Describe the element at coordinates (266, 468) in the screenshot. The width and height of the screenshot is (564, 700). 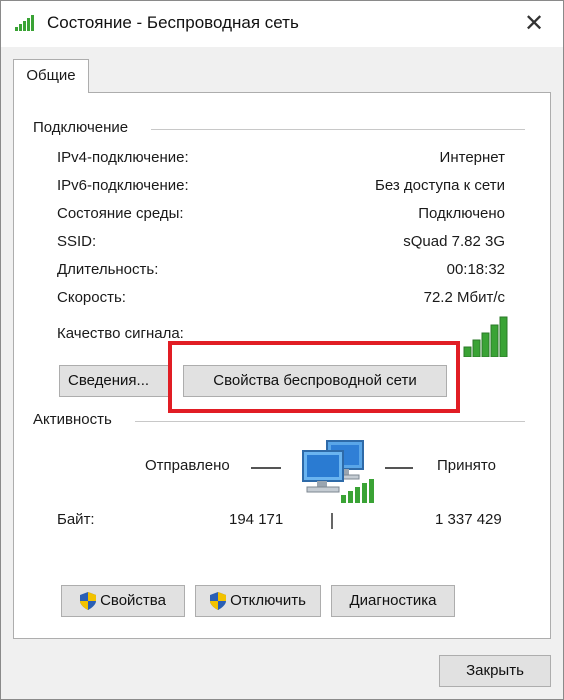
I see `sent-dash` at that location.